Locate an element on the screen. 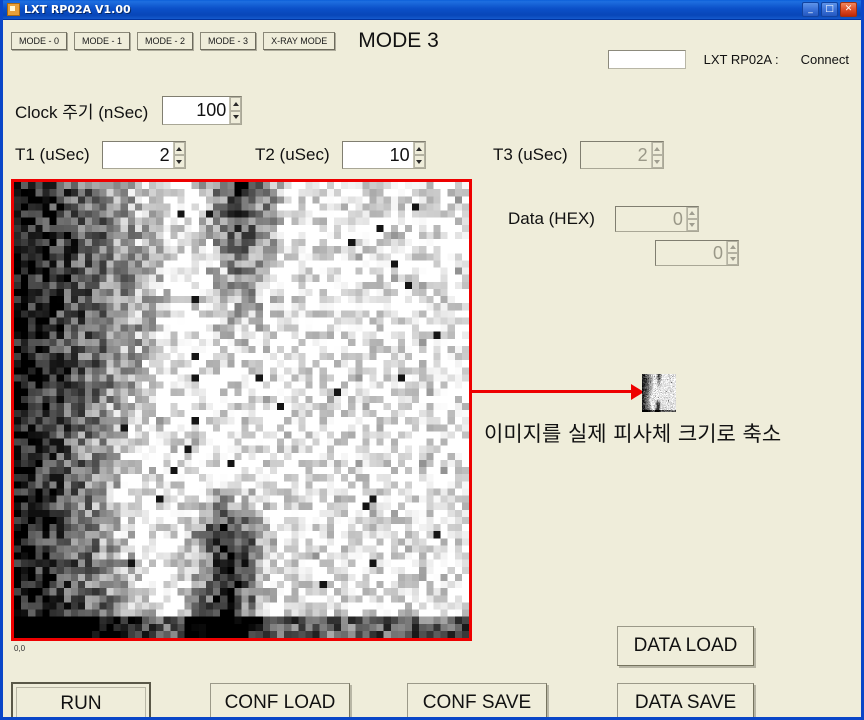 The image size is (864, 720). image-coordinate-label: 0,0 is located at coordinates (20, 648).